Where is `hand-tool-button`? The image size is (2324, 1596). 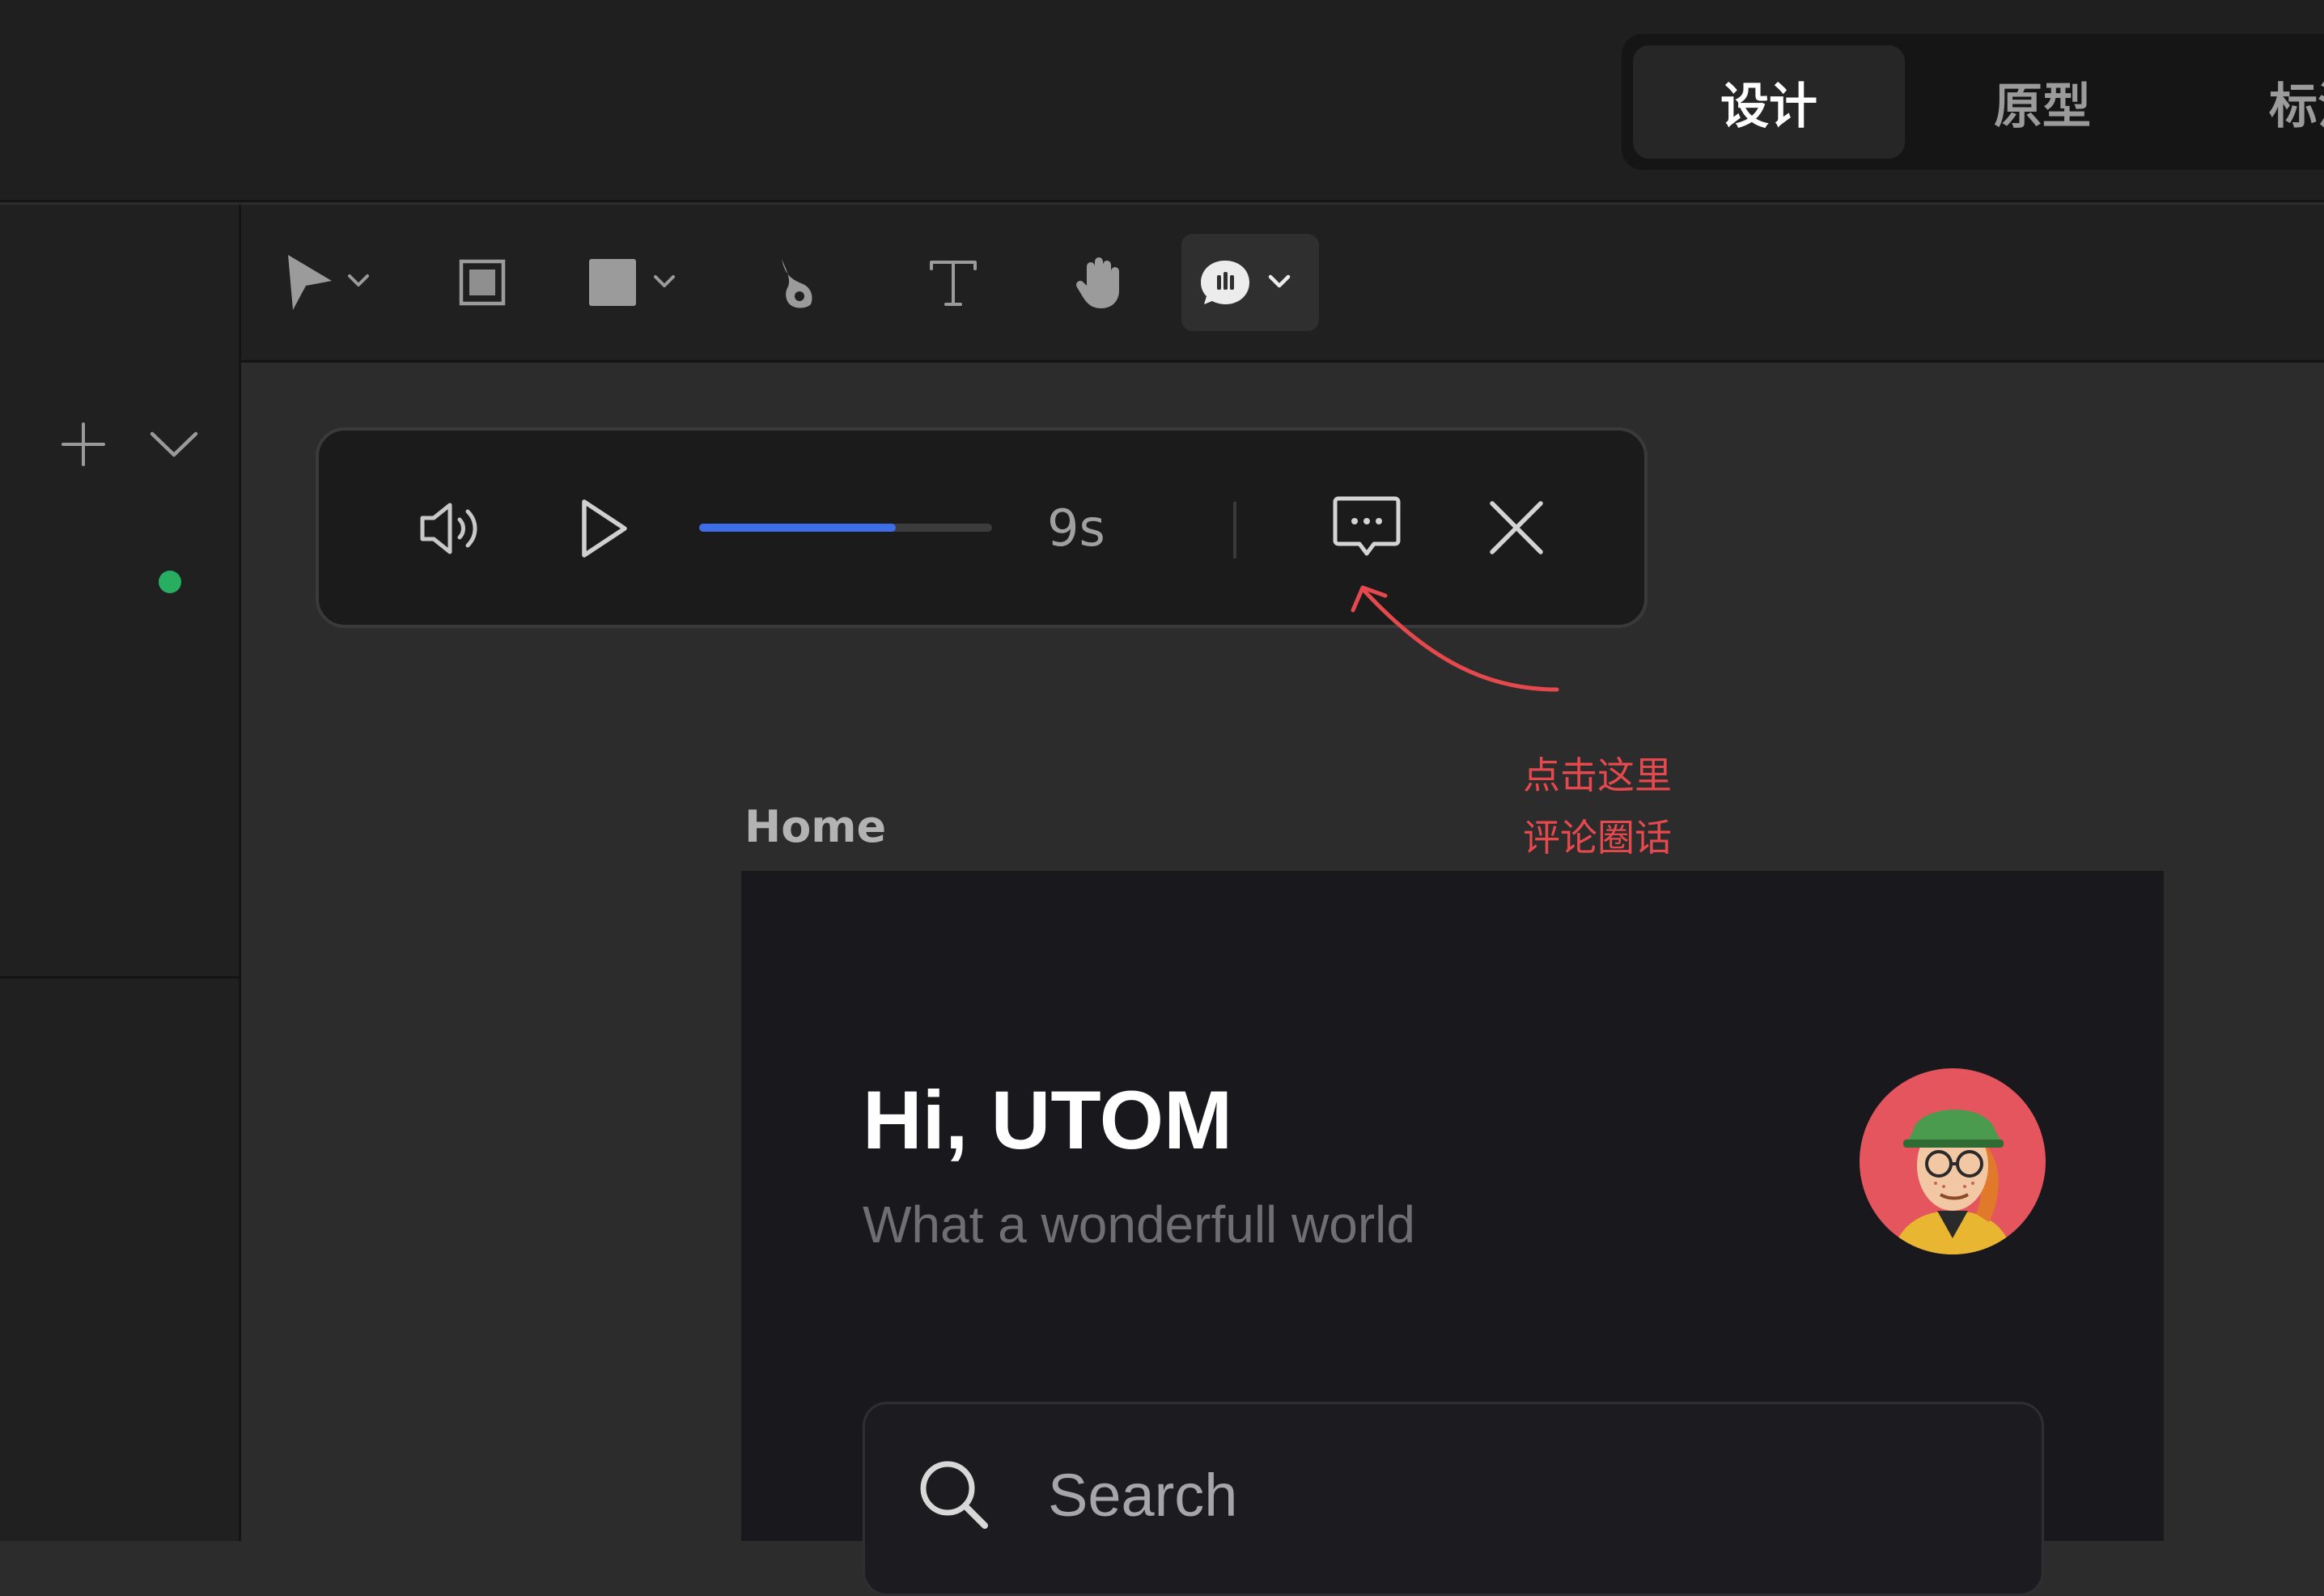 hand-tool-button is located at coordinates (1100, 282).